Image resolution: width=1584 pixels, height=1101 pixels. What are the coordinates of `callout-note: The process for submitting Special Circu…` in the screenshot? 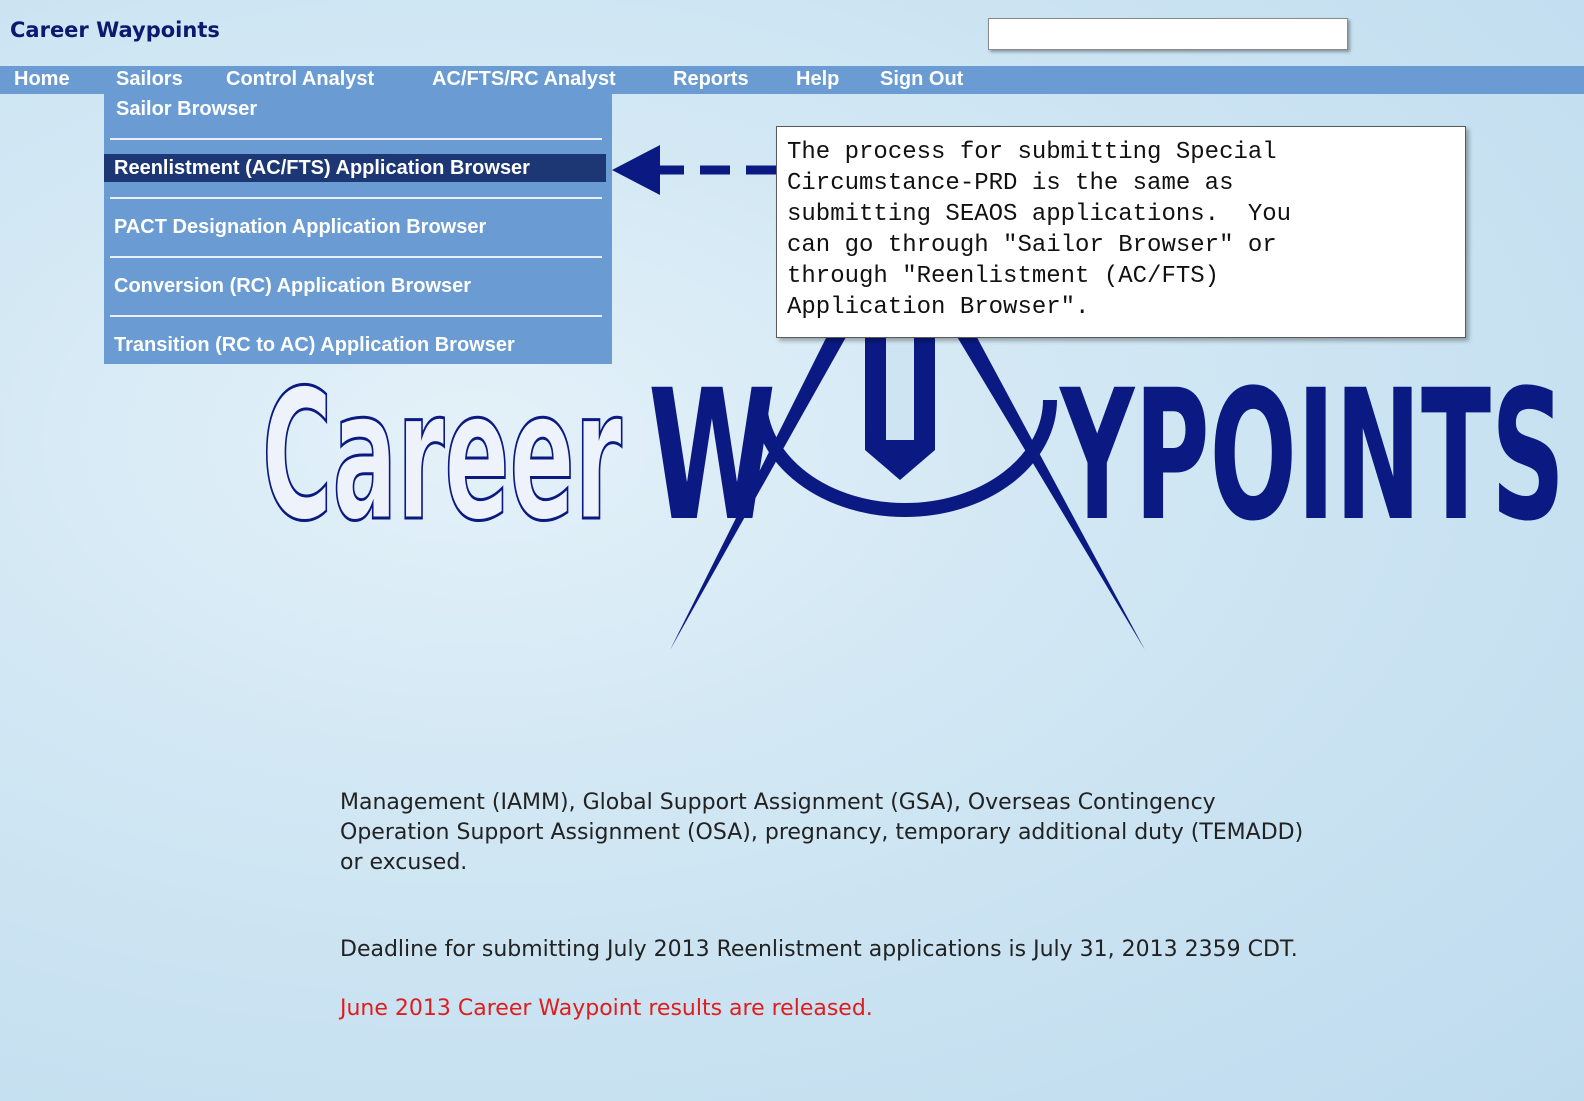 It's located at (1121, 232).